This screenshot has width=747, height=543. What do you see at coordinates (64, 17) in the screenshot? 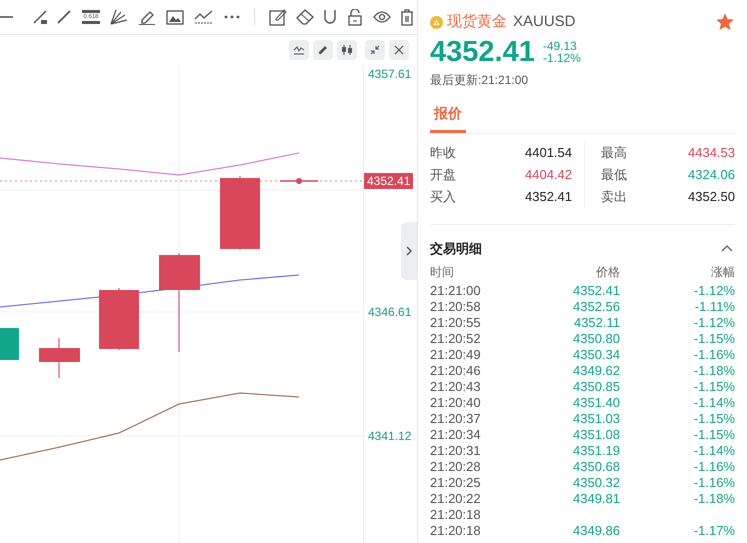
I see `ray-line-icon` at bounding box center [64, 17].